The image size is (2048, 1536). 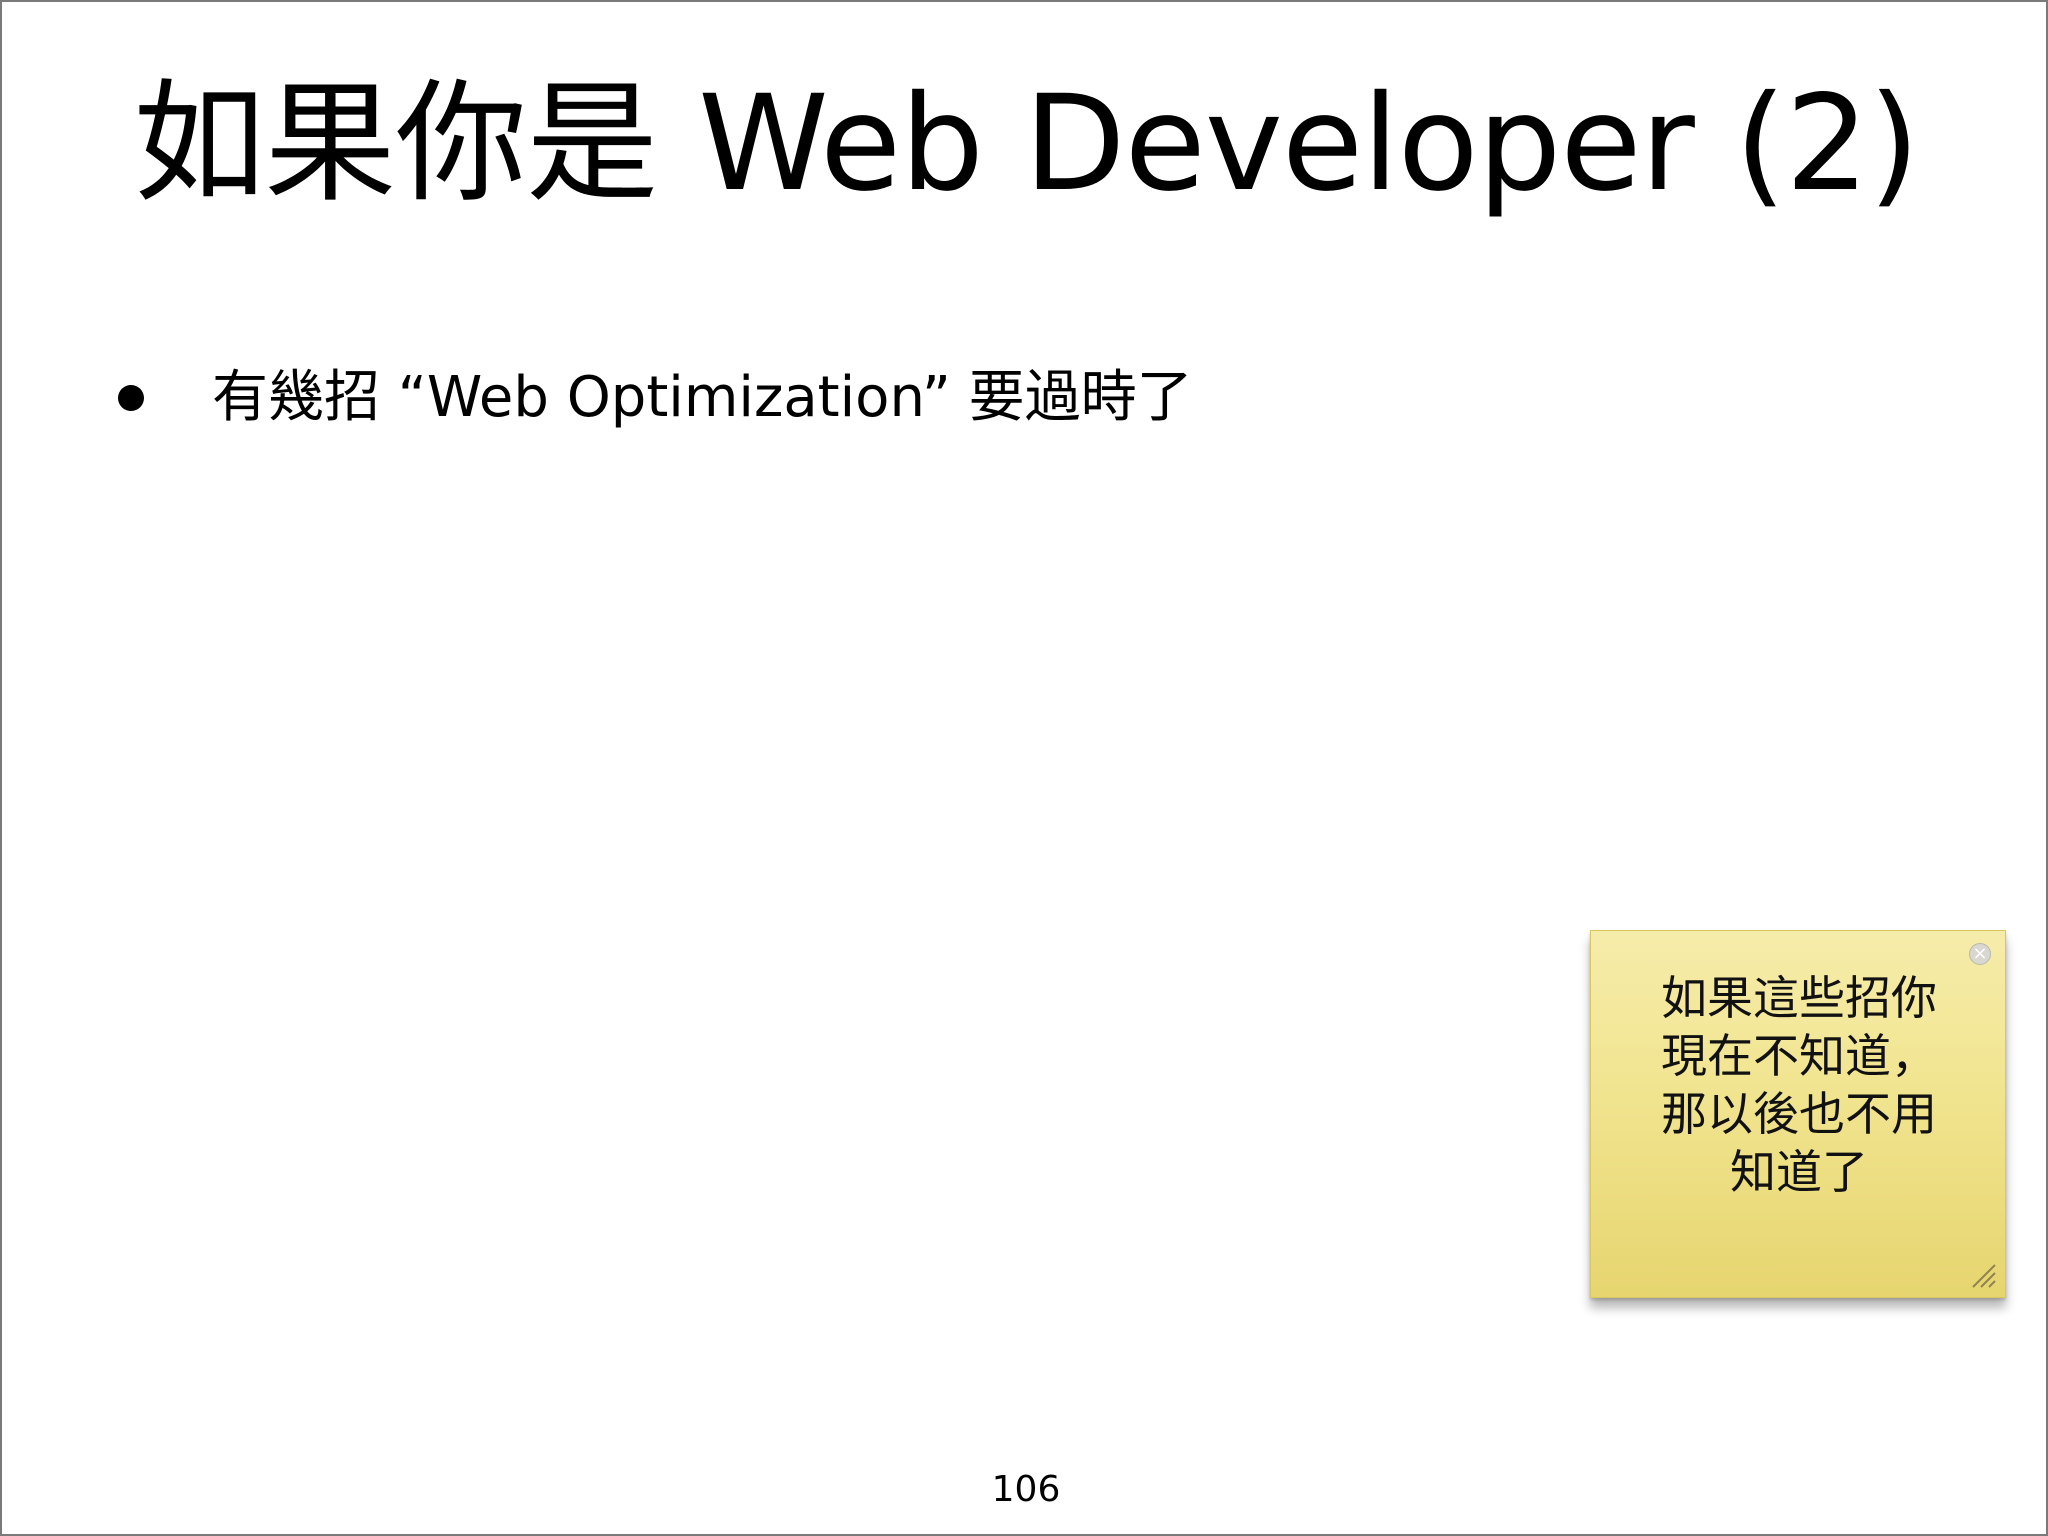 What do you see at coordinates (1980, 954) in the screenshot?
I see `close-icon: ×` at bounding box center [1980, 954].